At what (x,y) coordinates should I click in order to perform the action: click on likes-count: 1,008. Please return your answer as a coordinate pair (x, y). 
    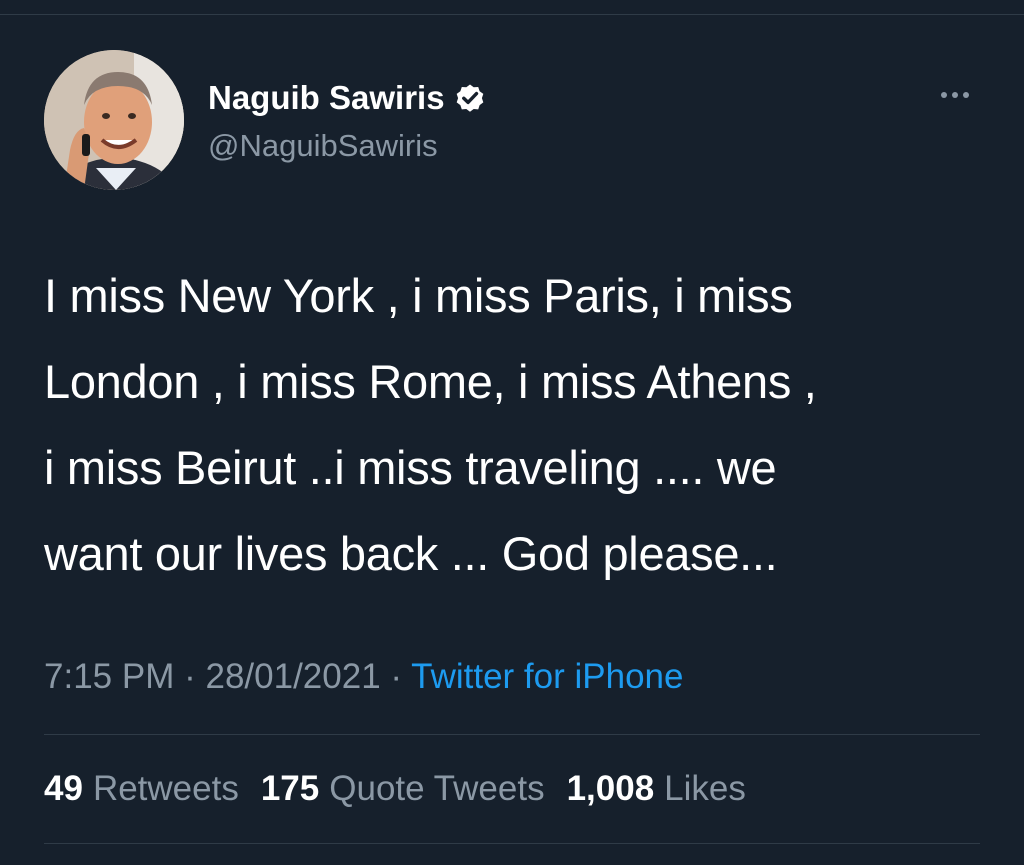
    Looking at the image, I should click on (610, 788).